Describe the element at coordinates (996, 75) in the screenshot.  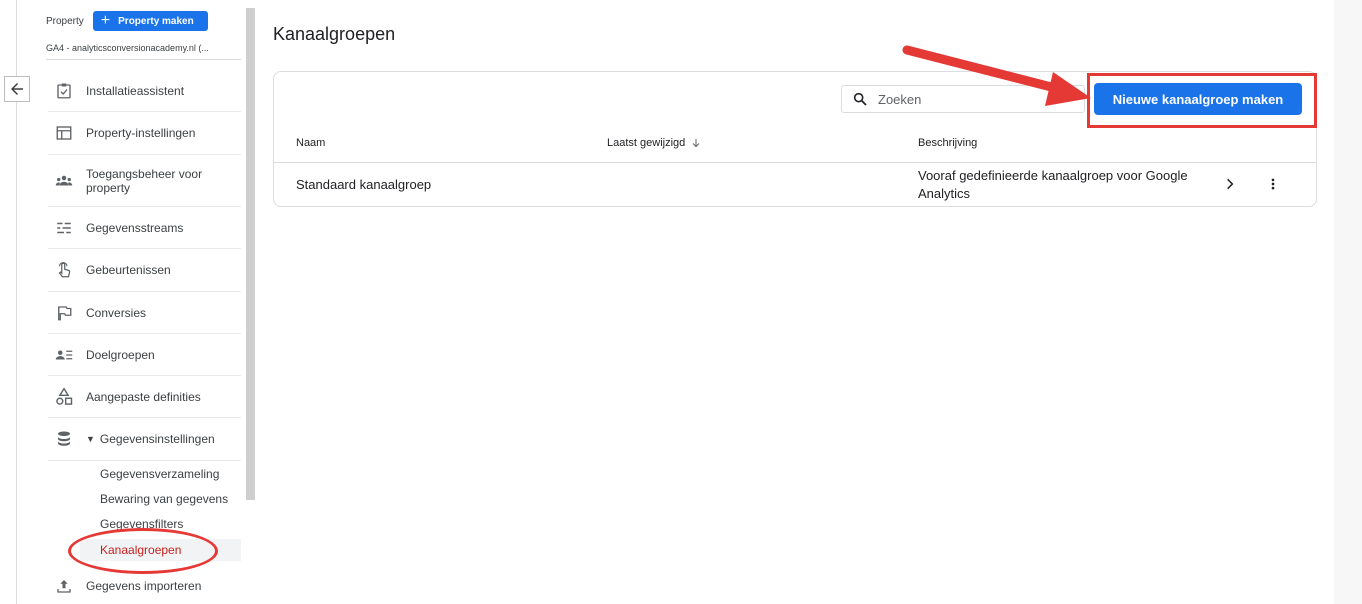
I see `annotation-arrow` at that location.